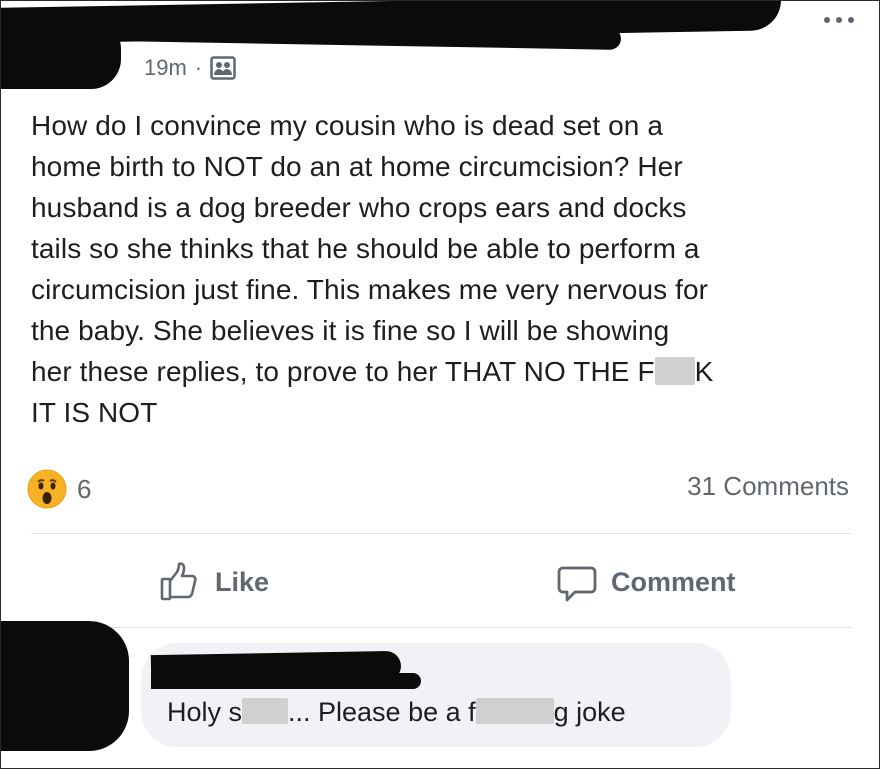 The image size is (880, 769). I want to click on thumbs-up-icon, so click(181, 582).